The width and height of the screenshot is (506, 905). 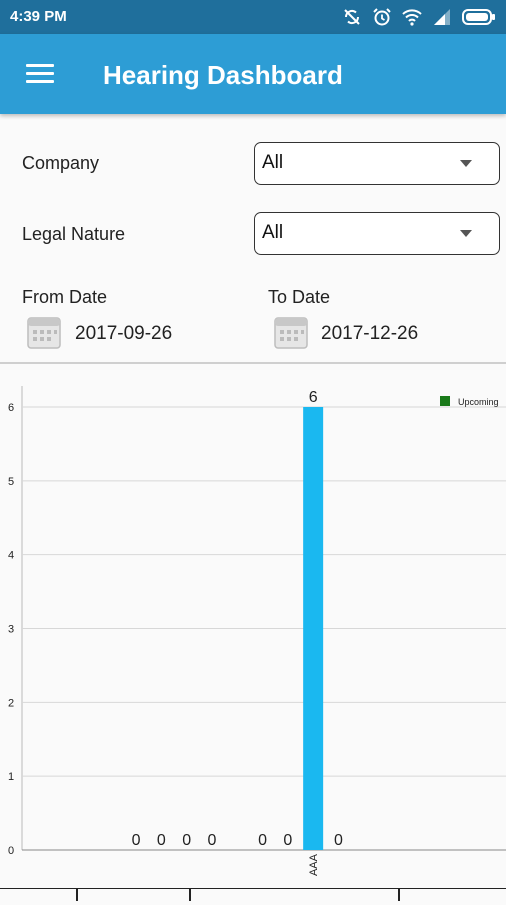 What do you see at coordinates (377, 233) in the screenshot?
I see `legal-nature-select: All` at bounding box center [377, 233].